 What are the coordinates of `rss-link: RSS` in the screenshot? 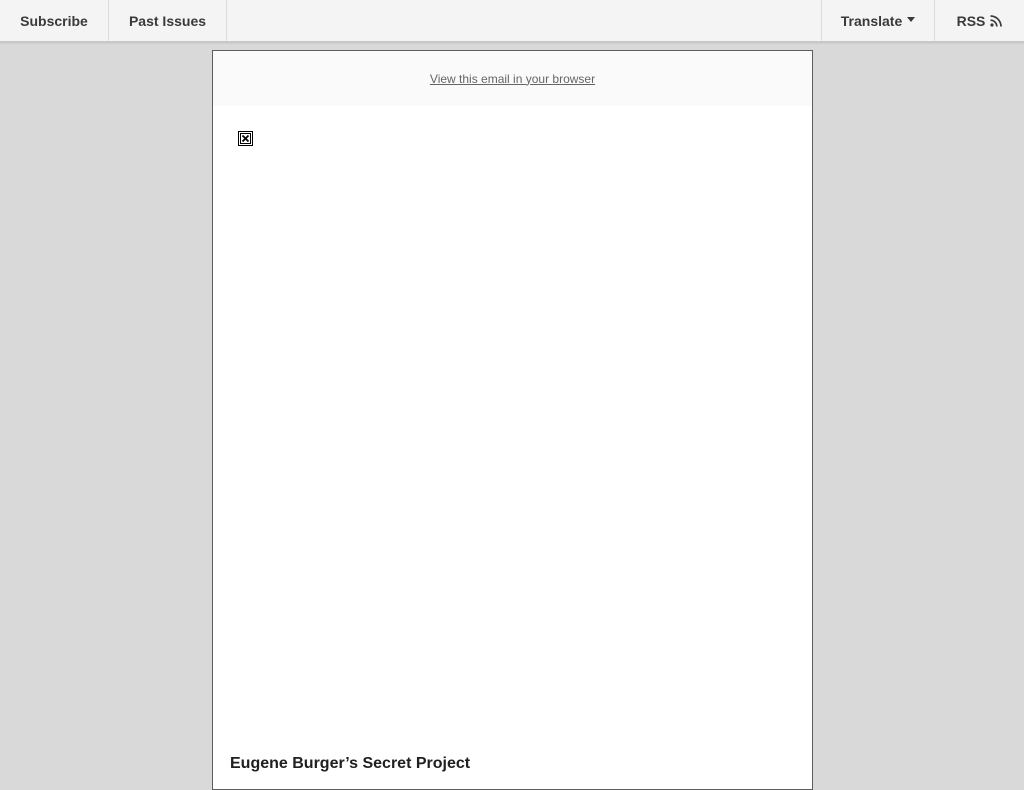 It's located at (979, 20).